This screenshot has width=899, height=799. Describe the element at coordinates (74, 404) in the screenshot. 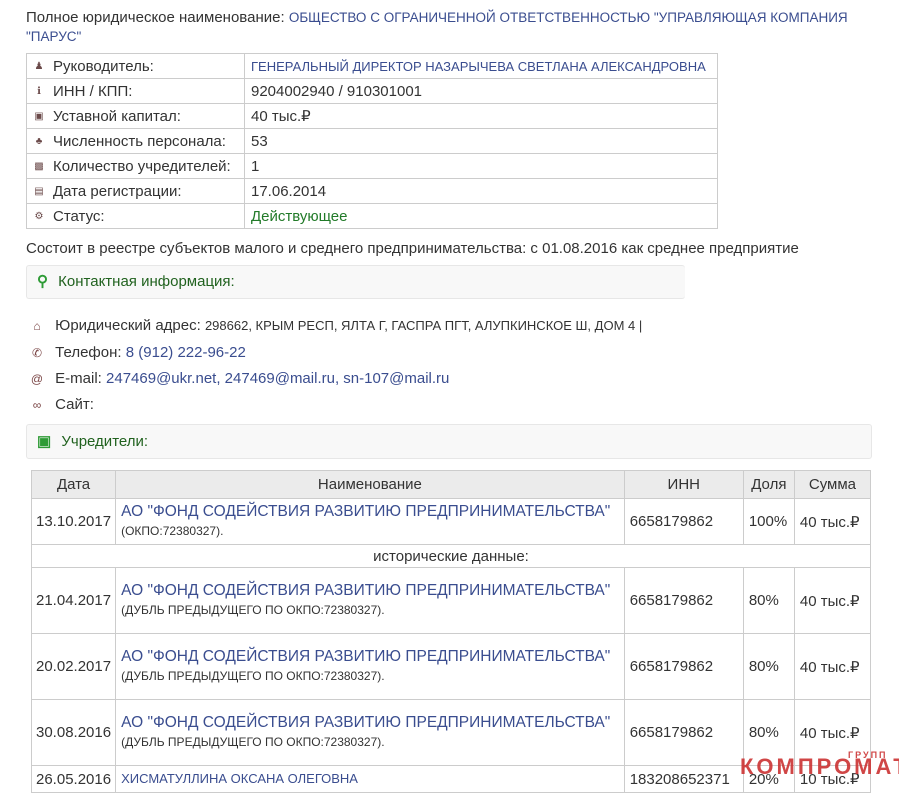

I see `site-label: Сайт:` at that location.